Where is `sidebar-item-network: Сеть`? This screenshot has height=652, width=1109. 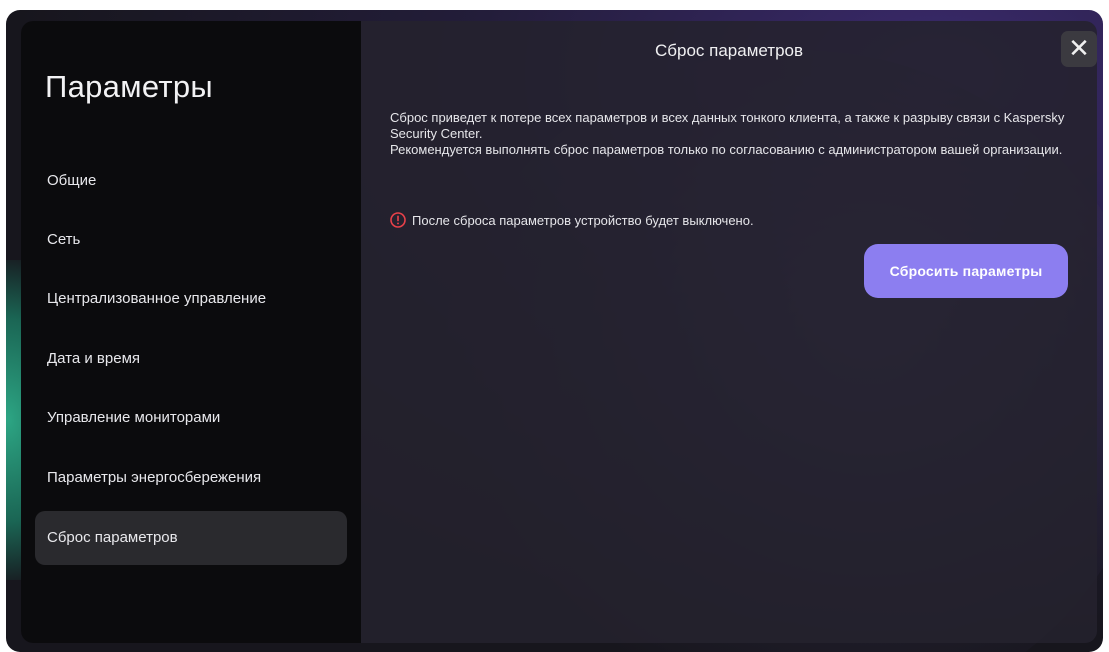 sidebar-item-network: Сеть is located at coordinates (191, 240).